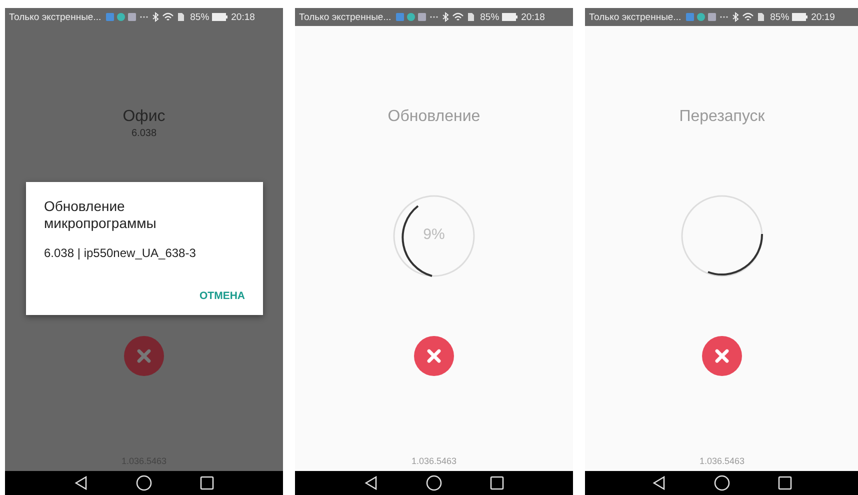  I want to click on dialog-message: 6.038 | ip550new_UA_638-3, so click(120, 253).